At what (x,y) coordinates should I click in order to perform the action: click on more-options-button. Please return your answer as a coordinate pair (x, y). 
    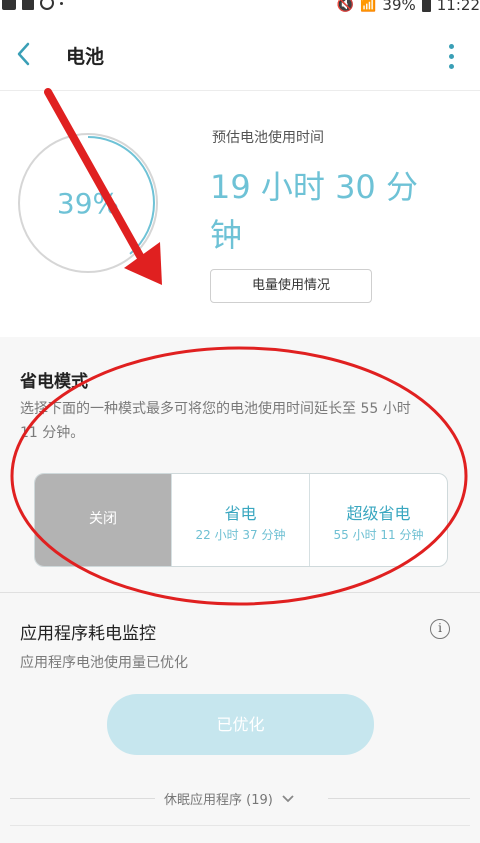
    Looking at the image, I should click on (451, 56).